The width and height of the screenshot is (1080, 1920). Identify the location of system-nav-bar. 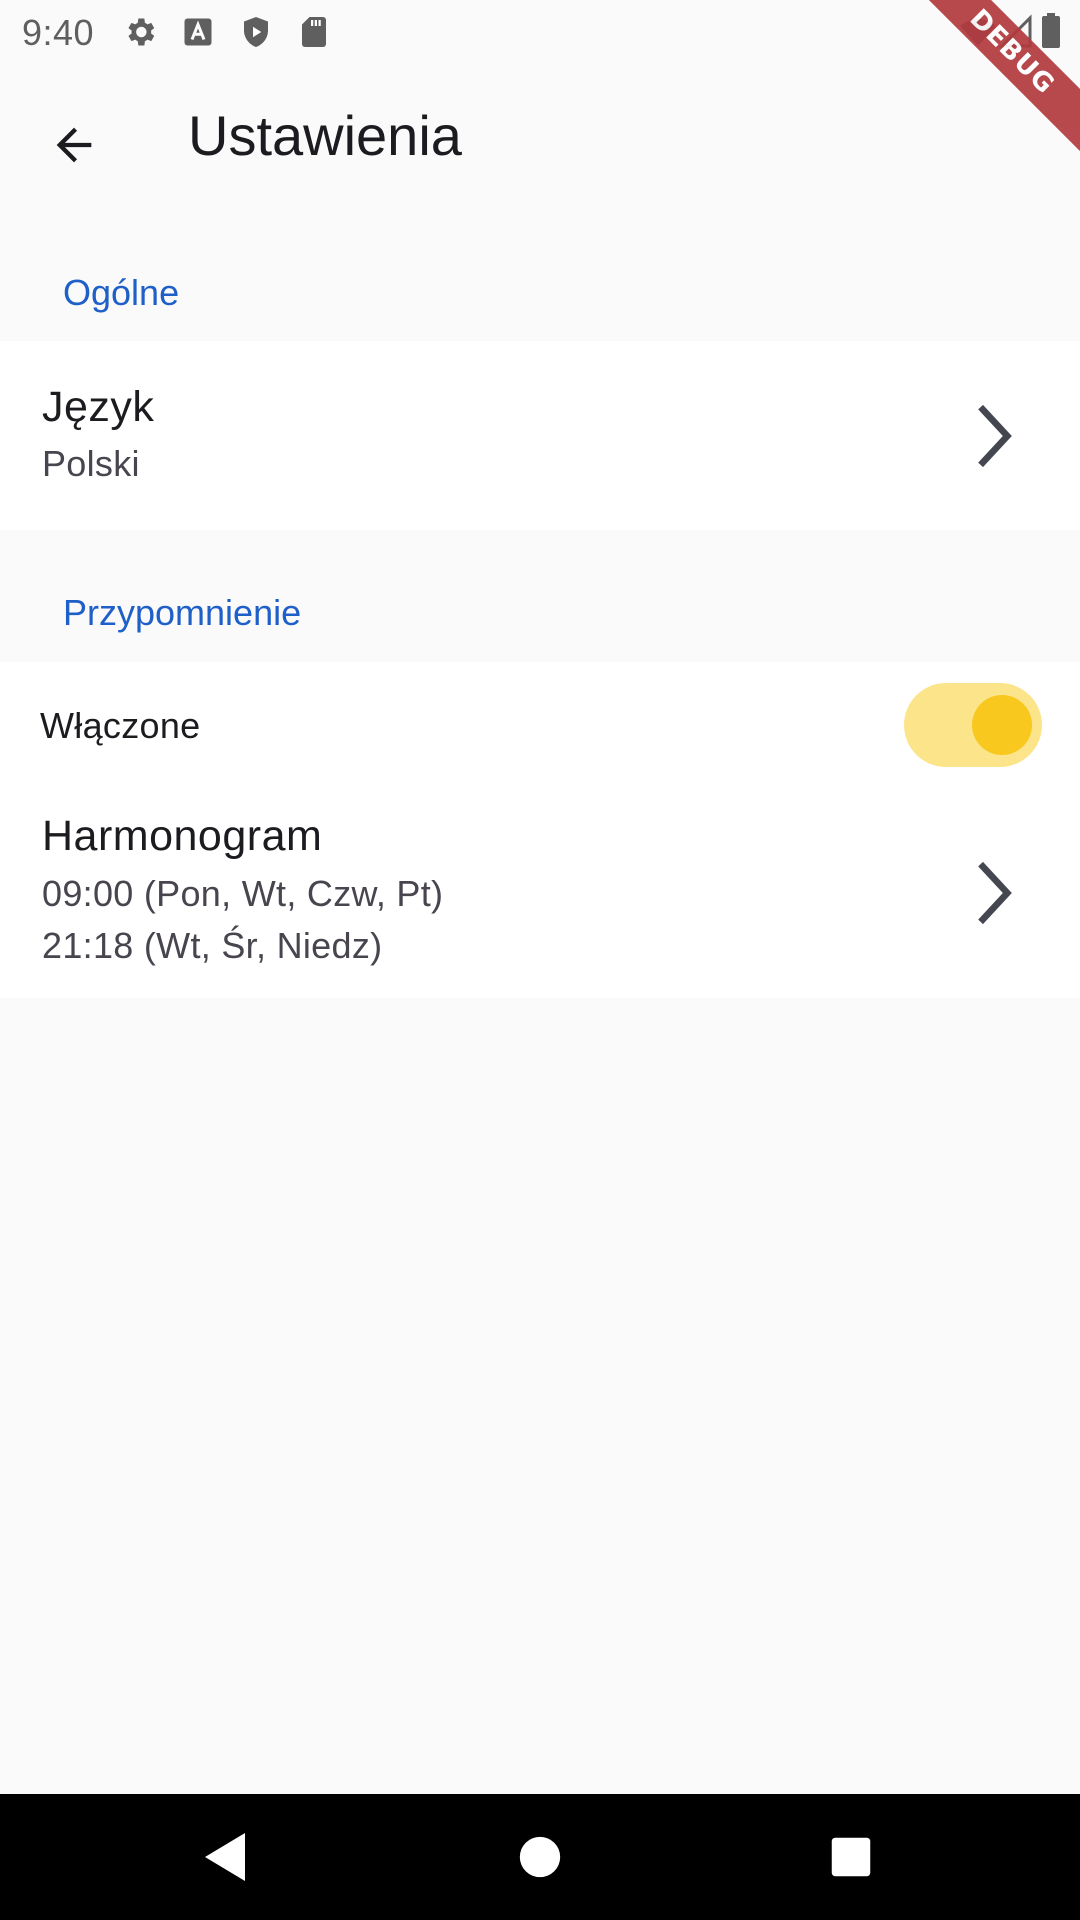
(540, 1857).